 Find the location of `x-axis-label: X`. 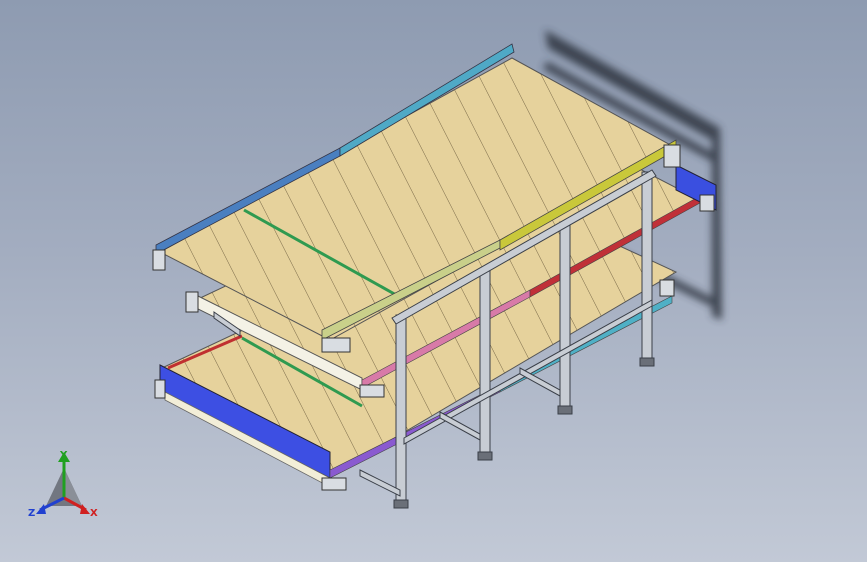

x-axis-label: X is located at coordinates (94, 513).